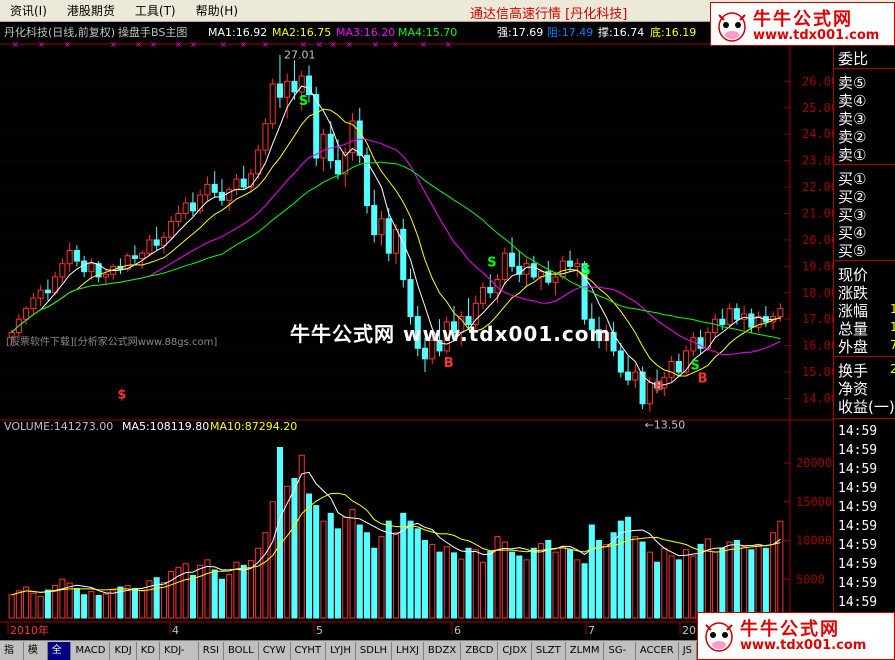 This screenshot has width=895, height=660. I want to click on toolbar---button: 模板, so click(36, 650).